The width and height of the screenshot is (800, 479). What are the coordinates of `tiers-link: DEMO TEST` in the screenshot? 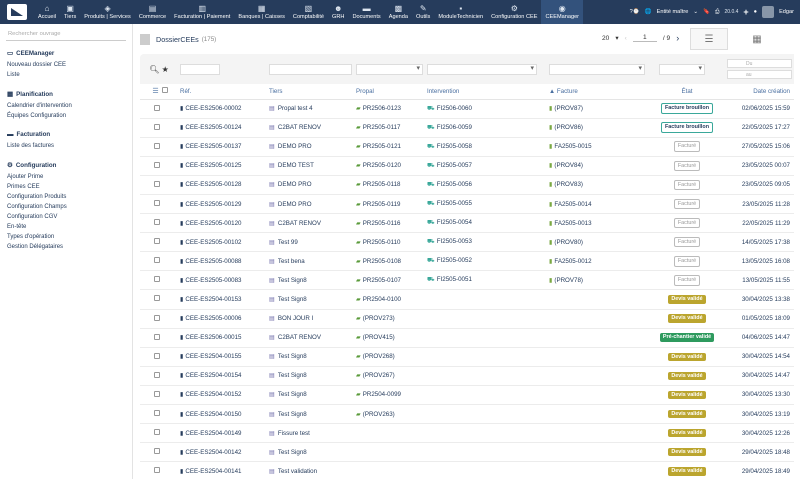 It's located at (296, 165).